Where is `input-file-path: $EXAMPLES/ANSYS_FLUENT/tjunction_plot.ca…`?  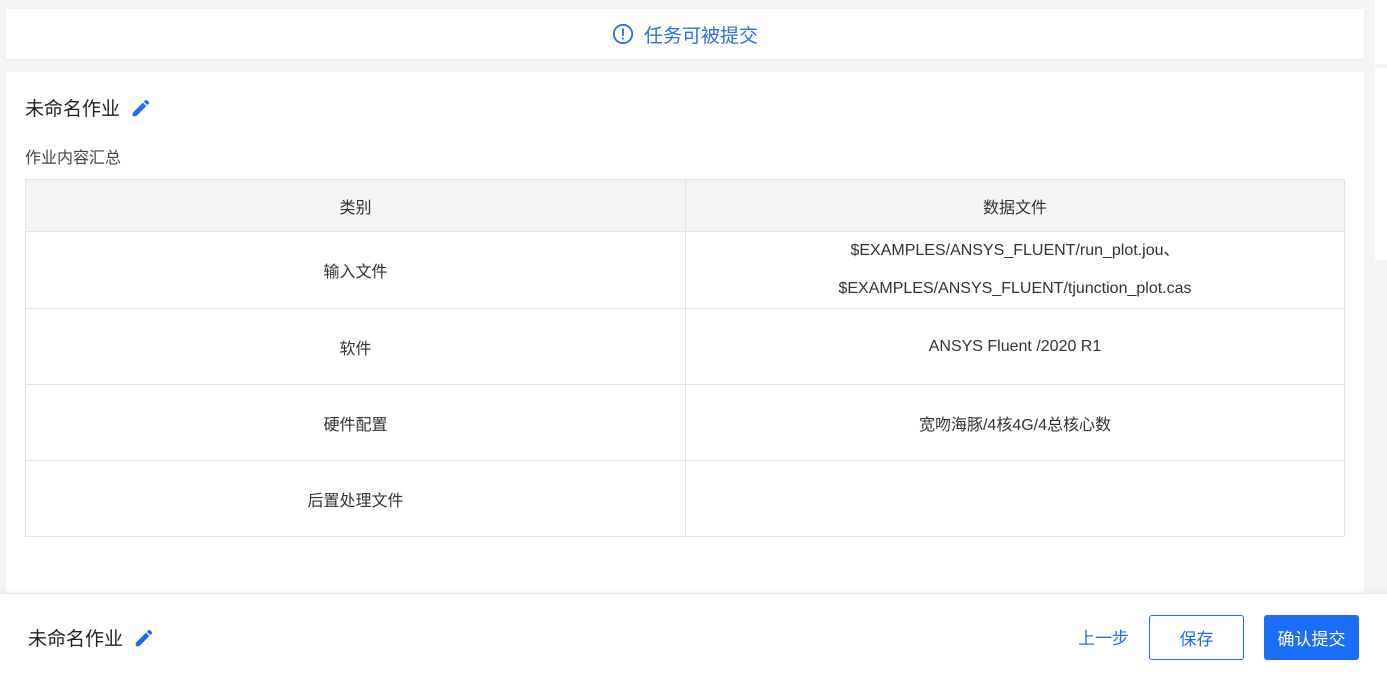 input-file-path: $EXAMPLES/ANSYS_FLUENT/tjunction_plot.ca… is located at coordinates (1015, 288).